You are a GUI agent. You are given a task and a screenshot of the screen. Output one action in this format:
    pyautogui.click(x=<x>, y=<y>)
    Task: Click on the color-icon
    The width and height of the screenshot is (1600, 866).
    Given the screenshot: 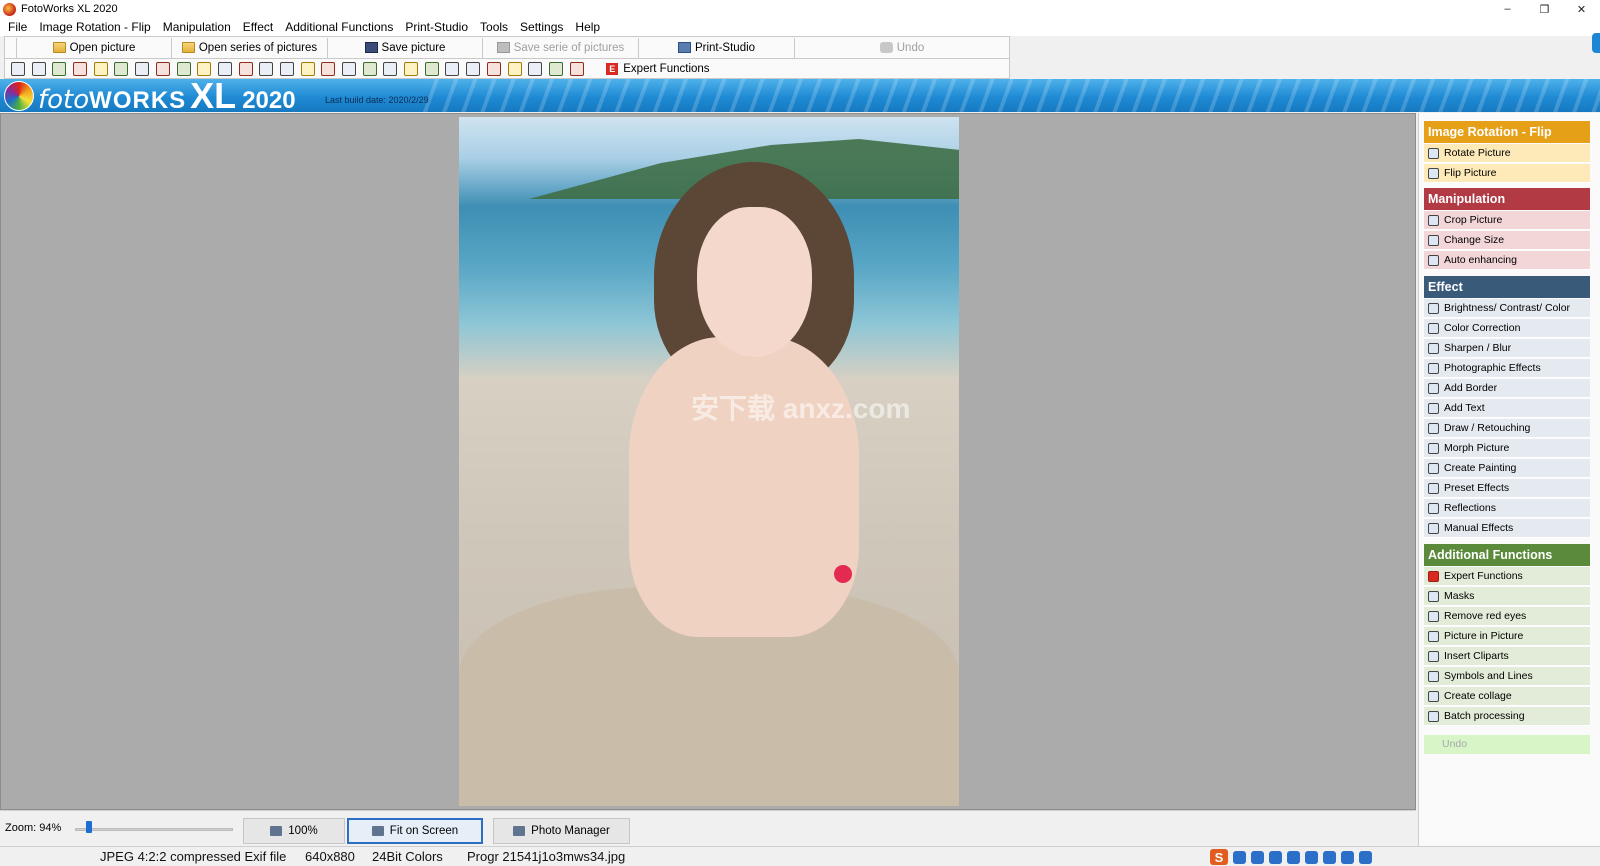 What is the action you would take?
    pyautogui.click(x=245, y=68)
    